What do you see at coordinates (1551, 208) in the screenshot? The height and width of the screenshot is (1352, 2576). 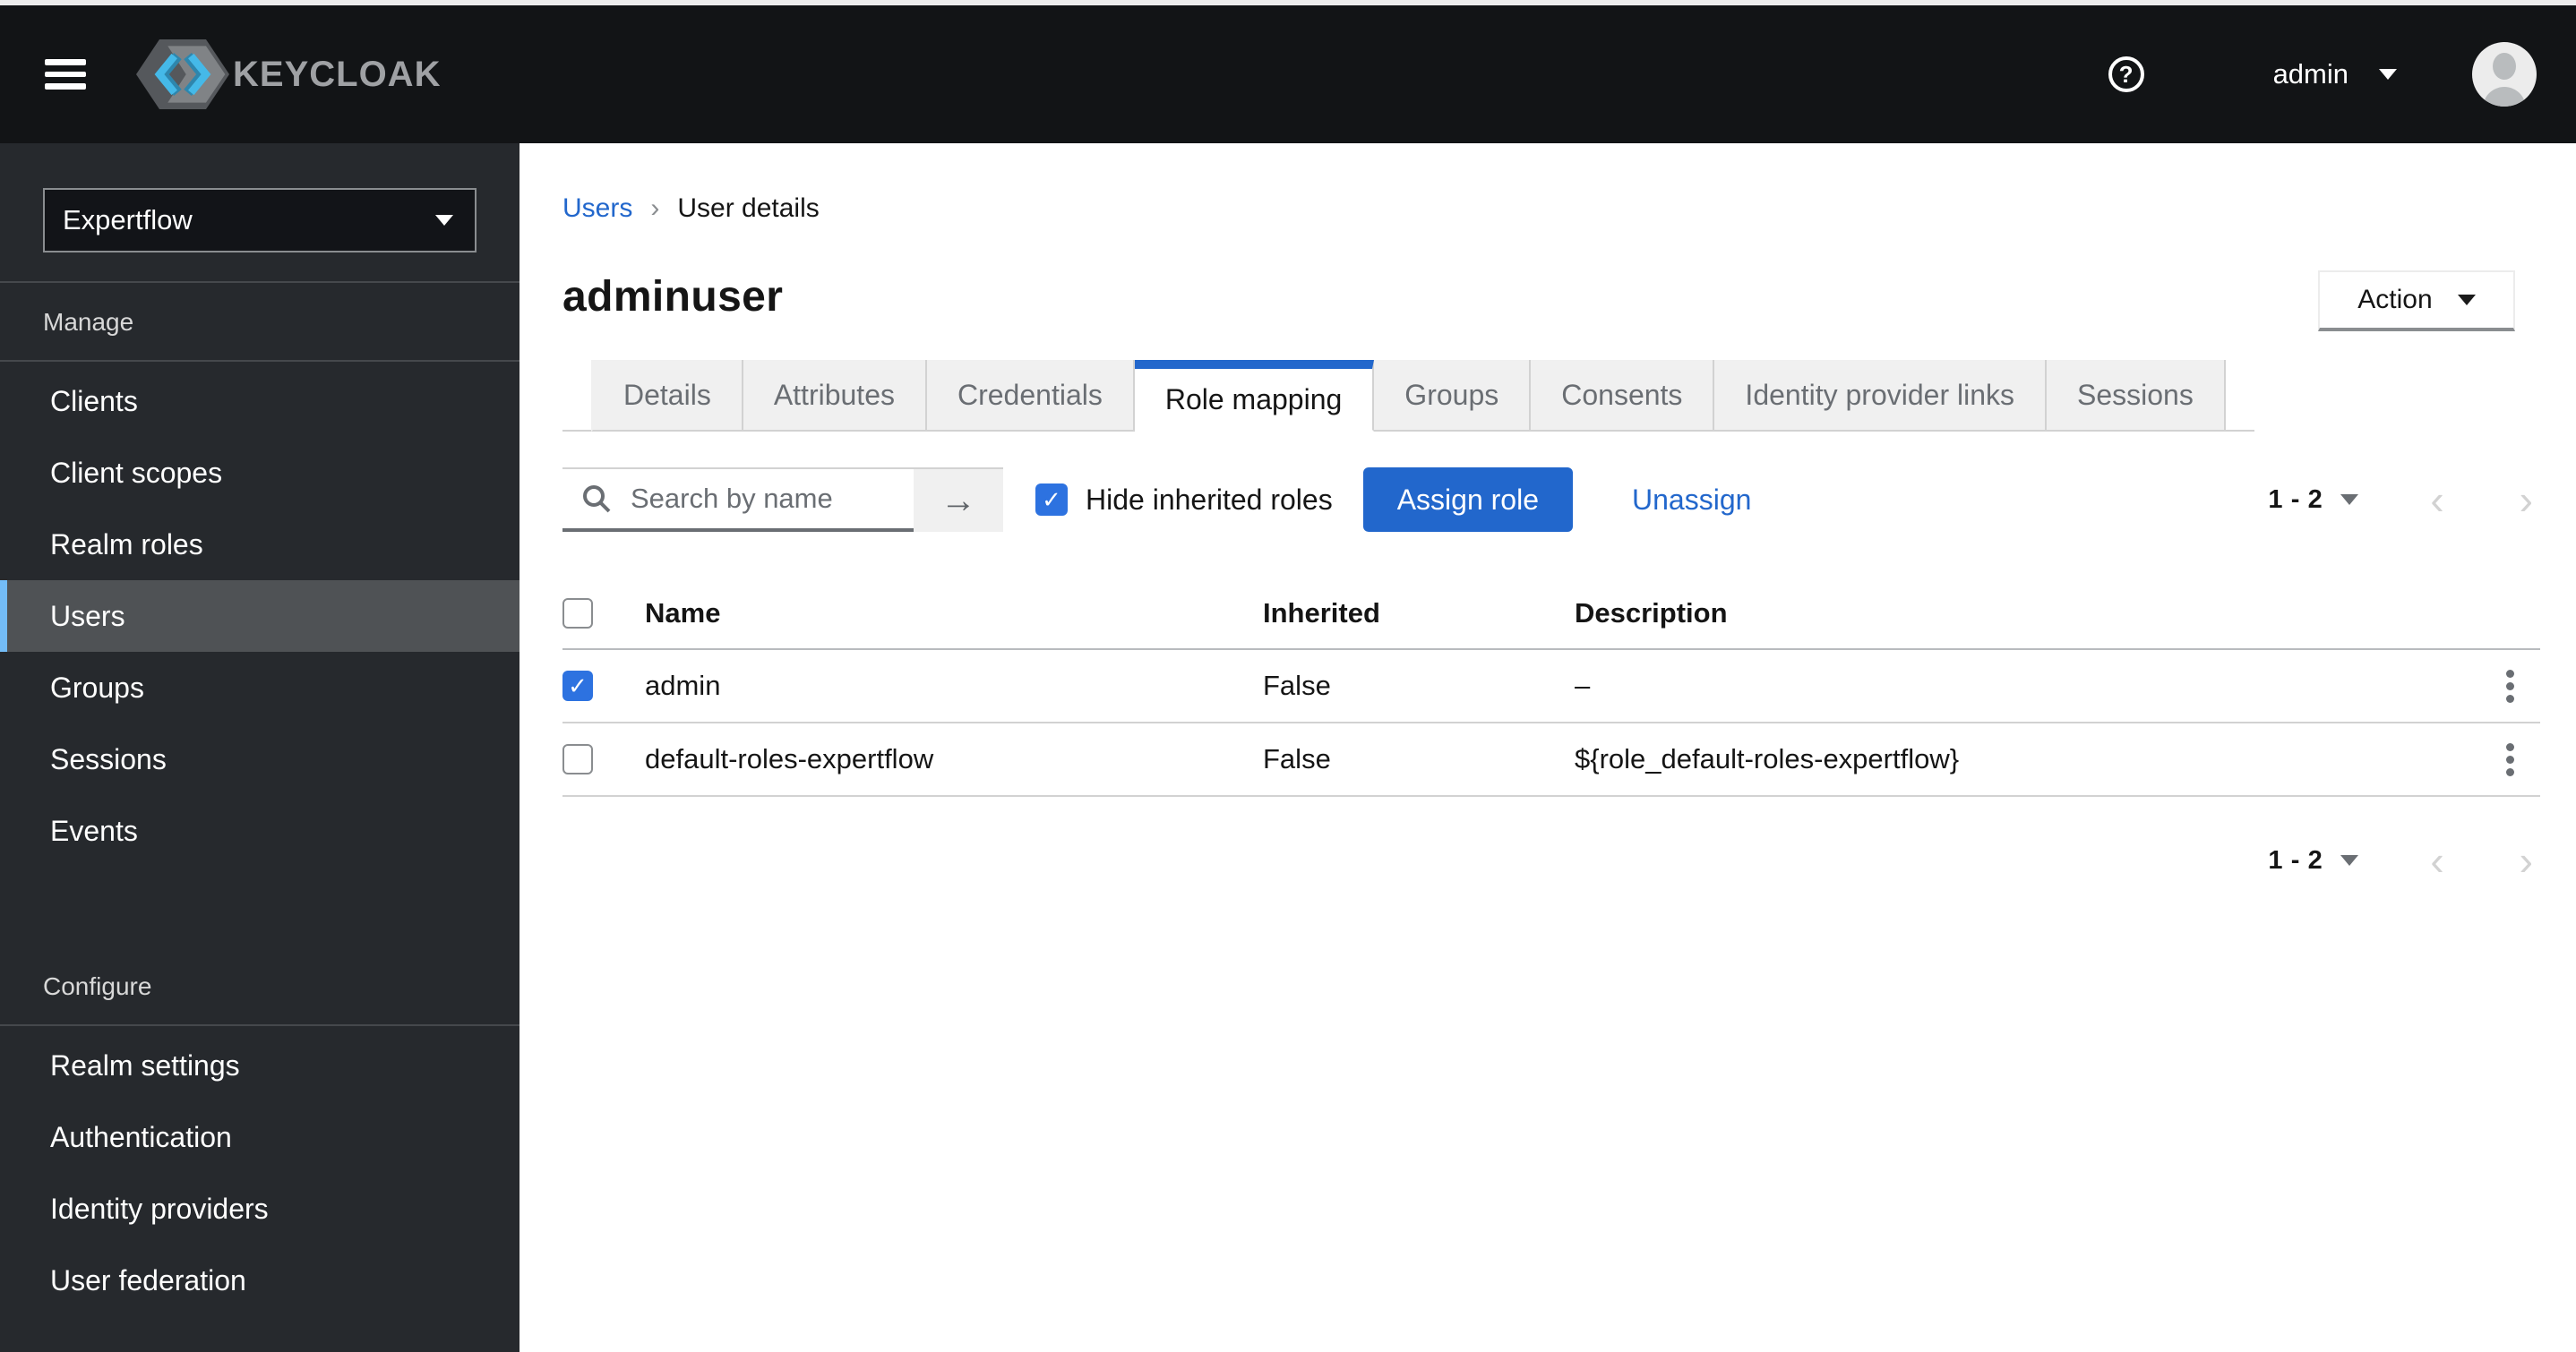 I see `breadcrumb: Users User details` at bounding box center [1551, 208].